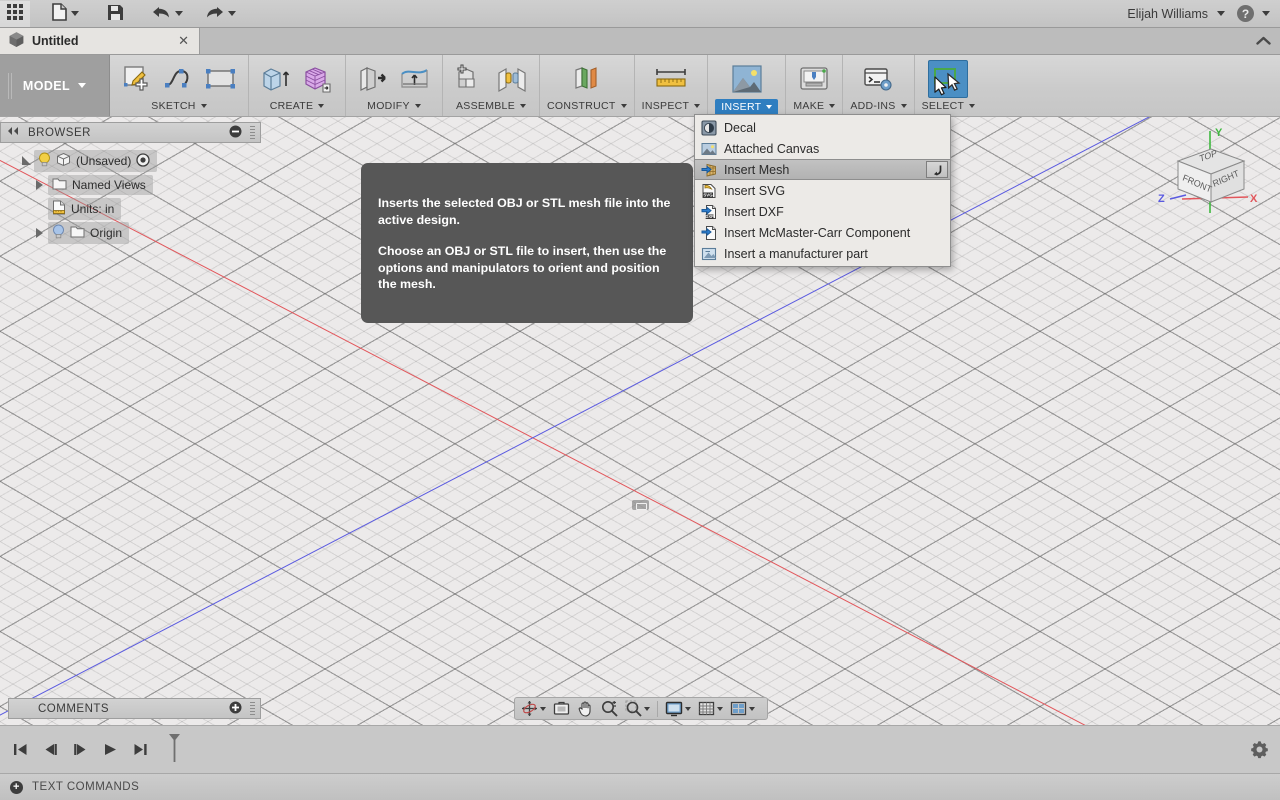  Describe the element at coordinates (85, 787) in the screenshot. I see `text-commands-label: TEXT COMMANDS` at that location.